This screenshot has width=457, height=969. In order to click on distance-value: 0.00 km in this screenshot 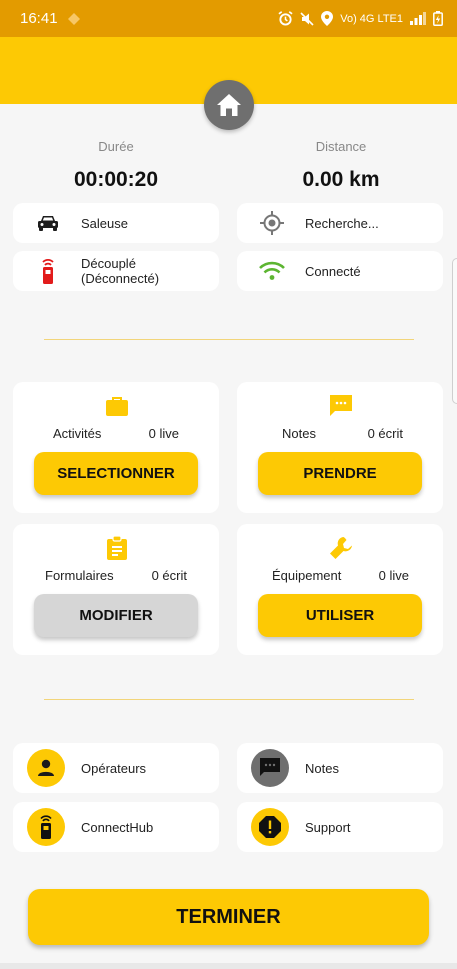, I will do `click(341, 179)`.